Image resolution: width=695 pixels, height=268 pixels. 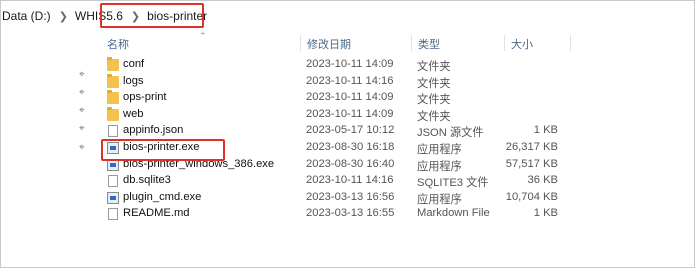 What do you see at coordinates (350, 130) in the screenshot?
I see `file-modified-date: 2023-05-17 10:12` at bounding box center [350, 130].